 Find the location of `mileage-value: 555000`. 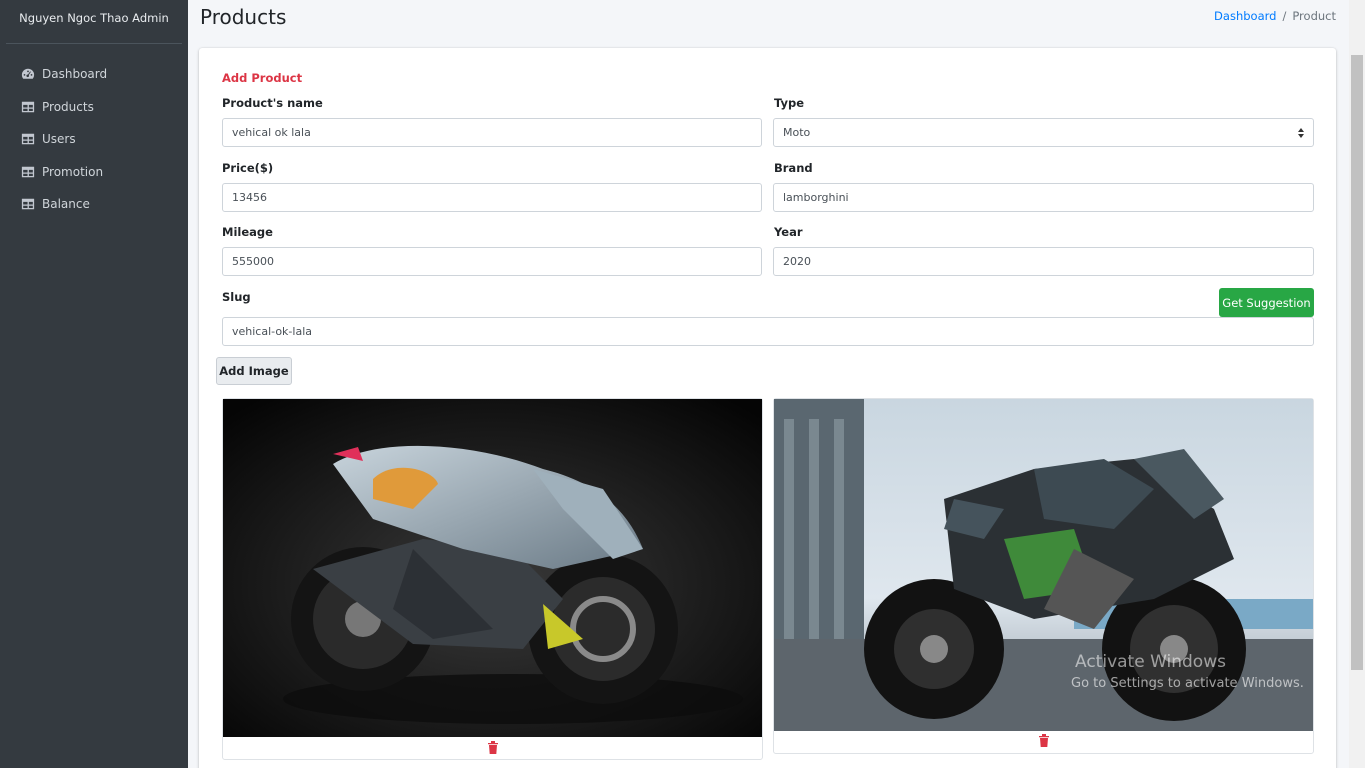

mileage-value: 555000 is located at coordinates (253, 261).